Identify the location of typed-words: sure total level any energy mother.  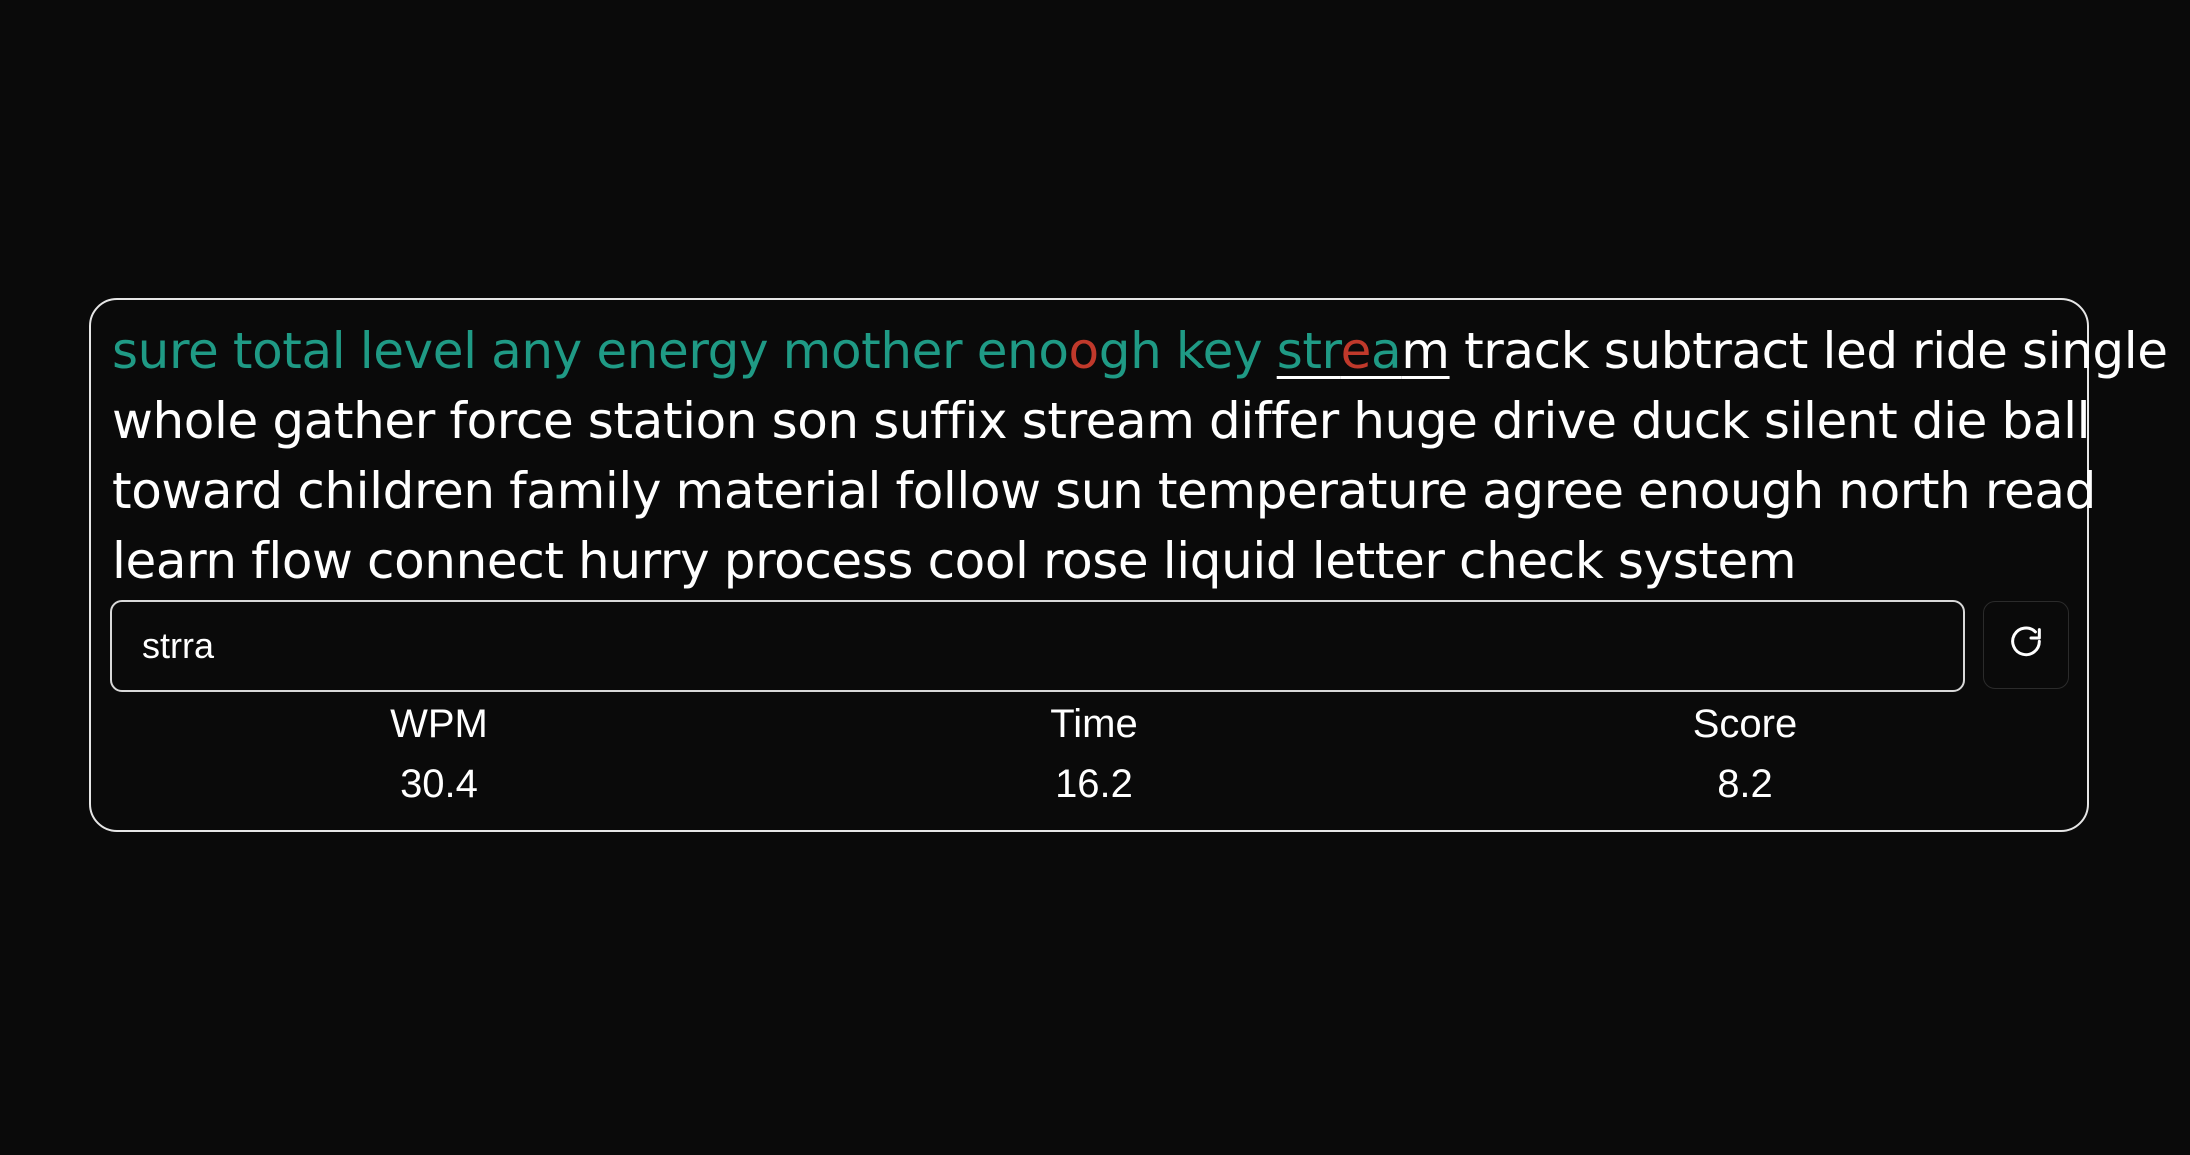
(537, 351).